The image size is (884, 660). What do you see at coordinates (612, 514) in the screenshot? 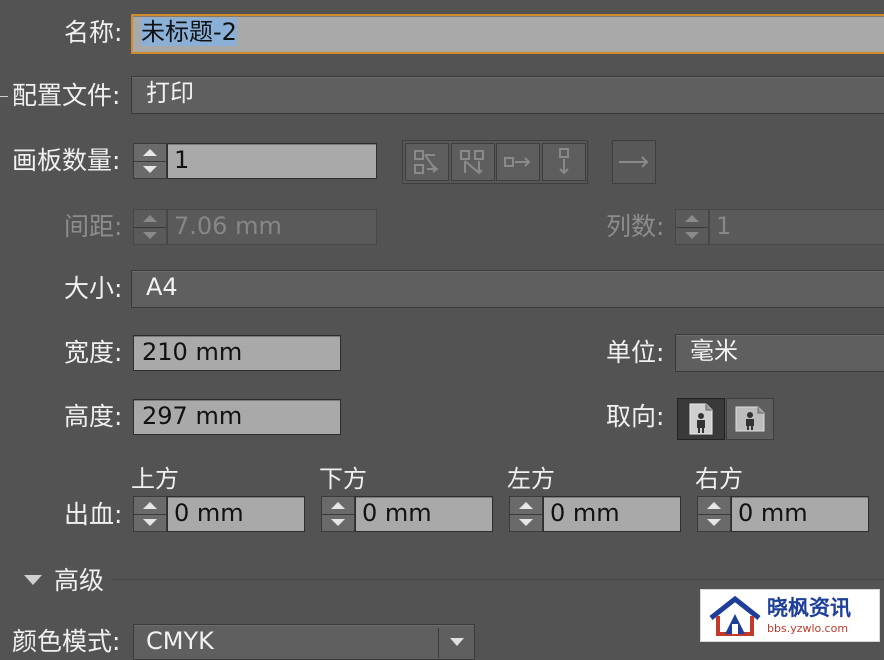
I see `bleed-left-input: 0 mm` at bounding box center [612, 514].